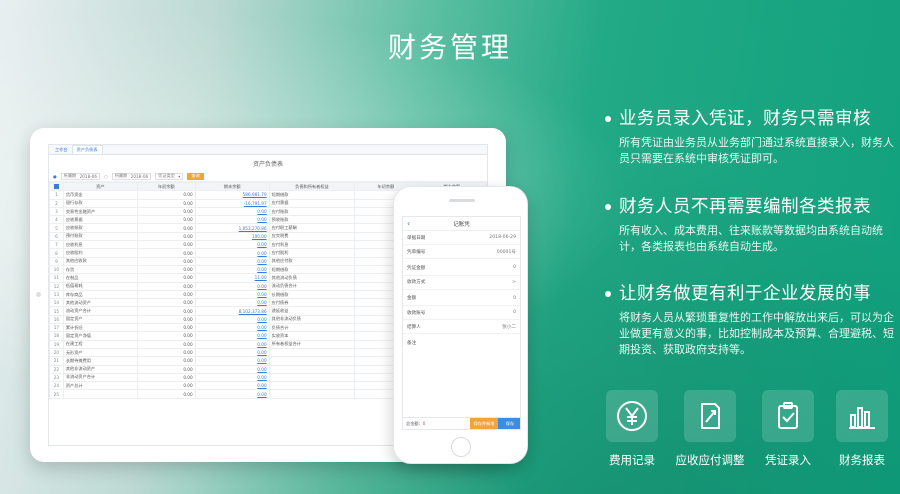  Describe the element at coordinates (632, 429) in the screenshot. I see `expense-record-item: 费用记录` at that location.